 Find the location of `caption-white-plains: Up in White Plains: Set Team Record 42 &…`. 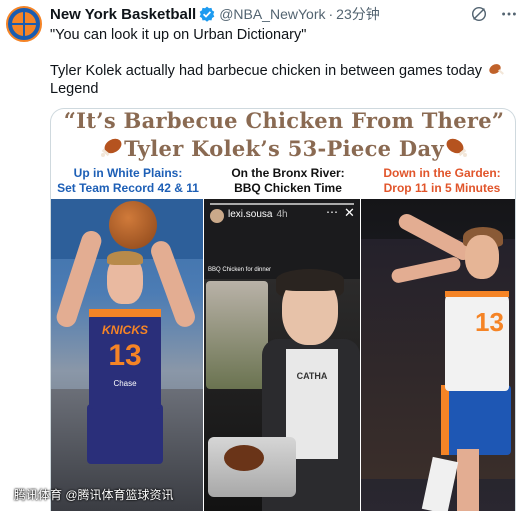

caption-white-plains: Up in White Plains: Set Team Record 42 &… is located at coordinates (128, 180).